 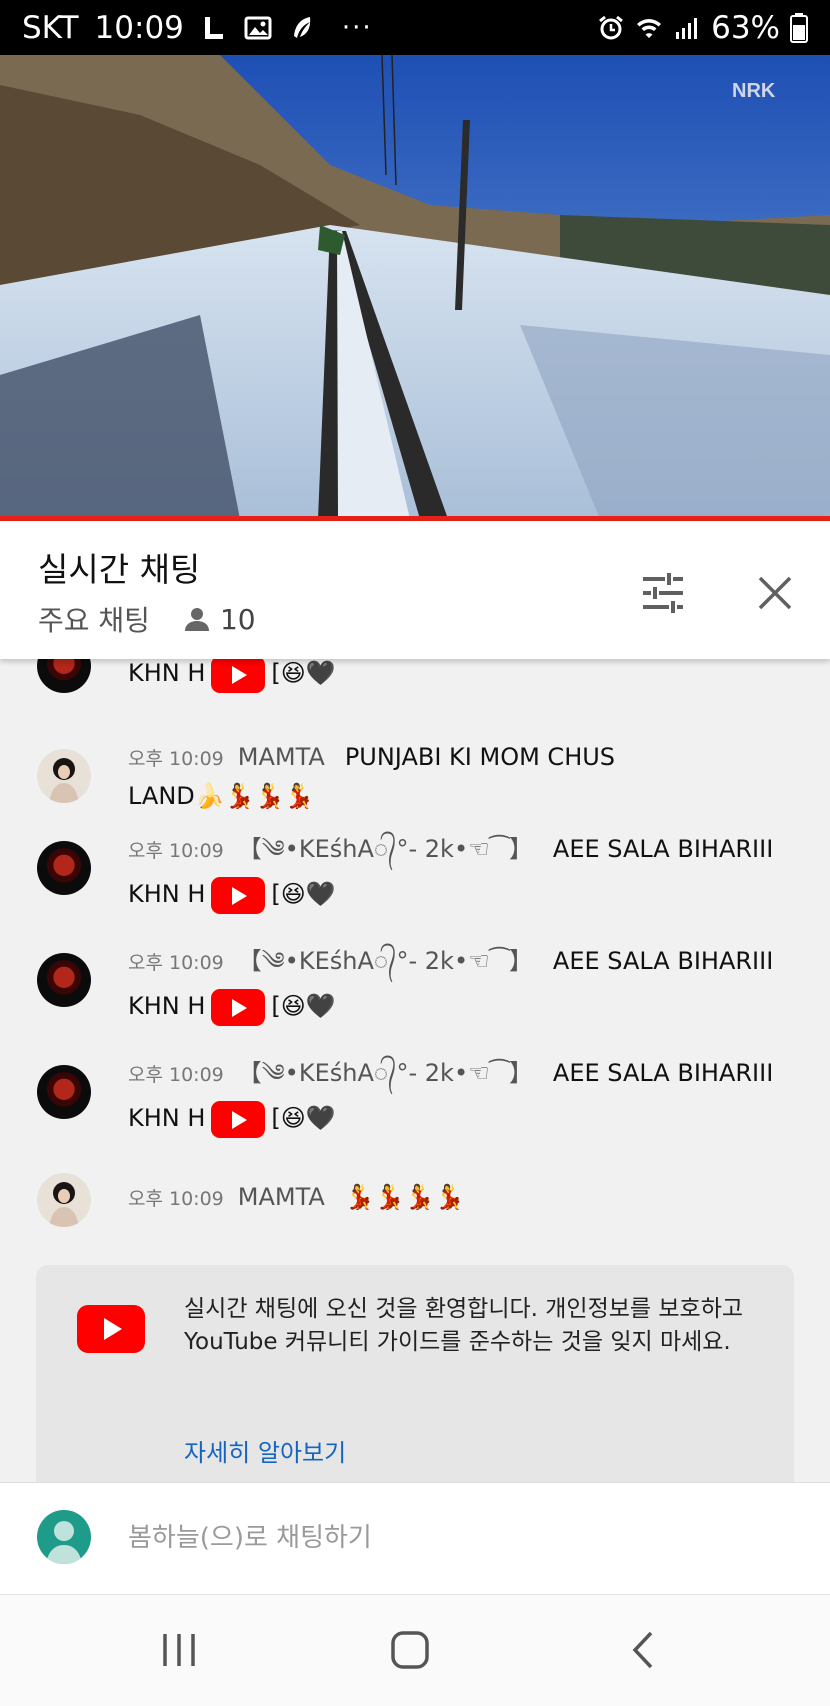 I want to click on more-dots-icon: ···, so click(x=357, y=27).